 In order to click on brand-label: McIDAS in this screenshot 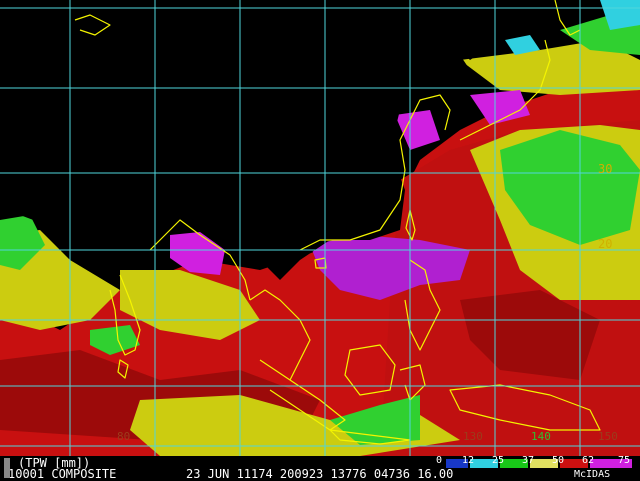, I will do `click(592, 474)`.